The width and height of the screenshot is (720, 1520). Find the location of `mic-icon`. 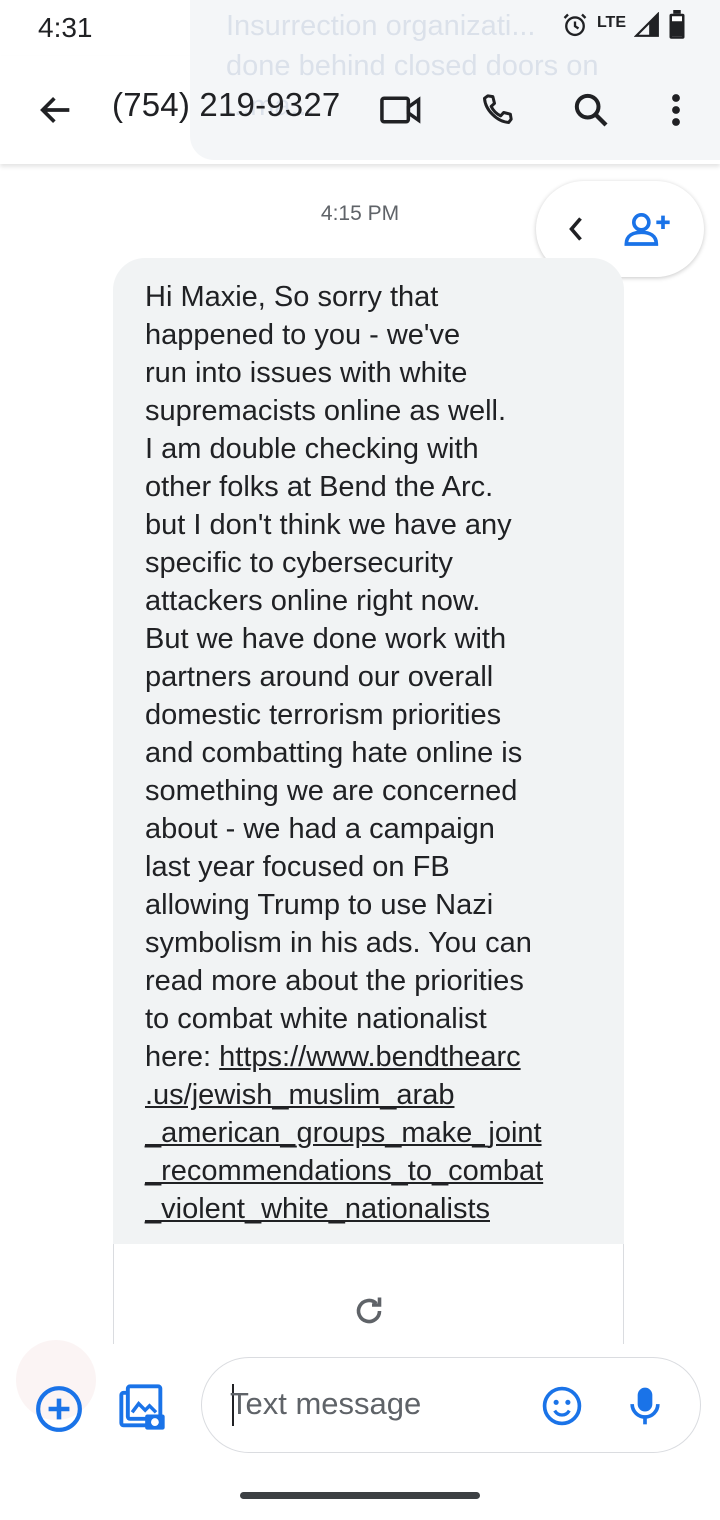

mic-icon is located at coordinates (645, 1406).